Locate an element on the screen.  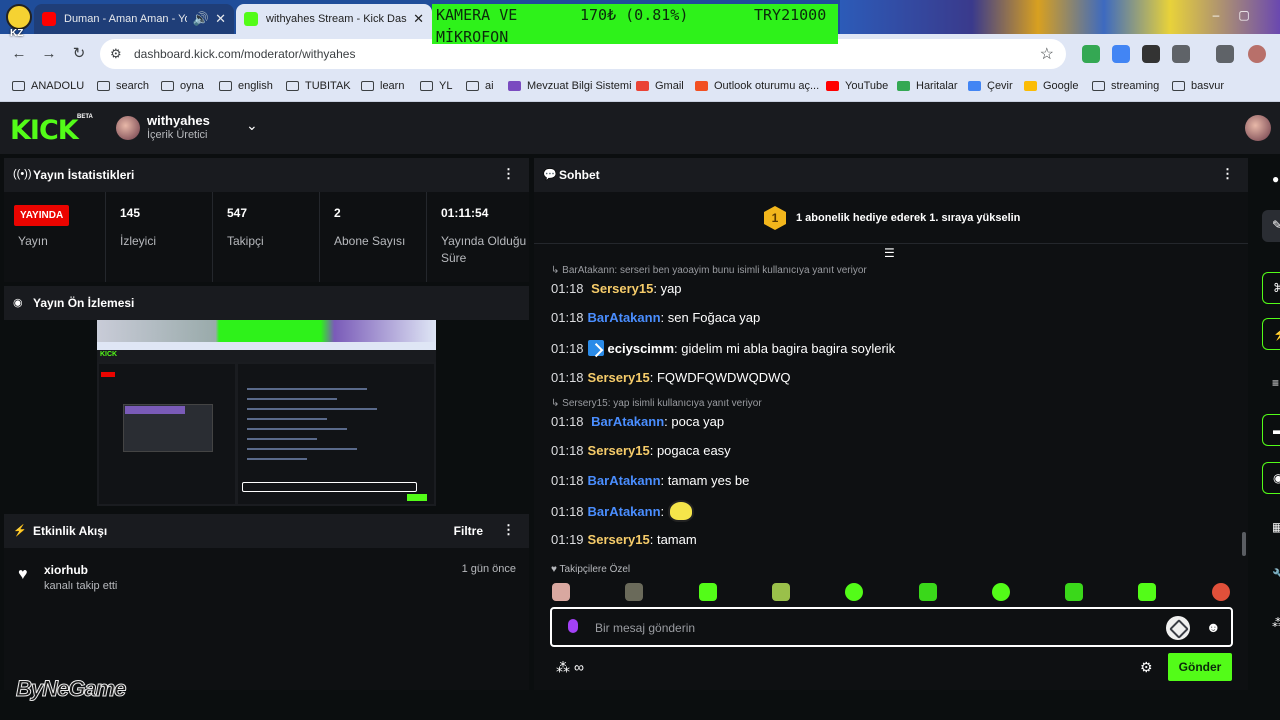
kick-emote-icon is located at coordinates (1178, 628).